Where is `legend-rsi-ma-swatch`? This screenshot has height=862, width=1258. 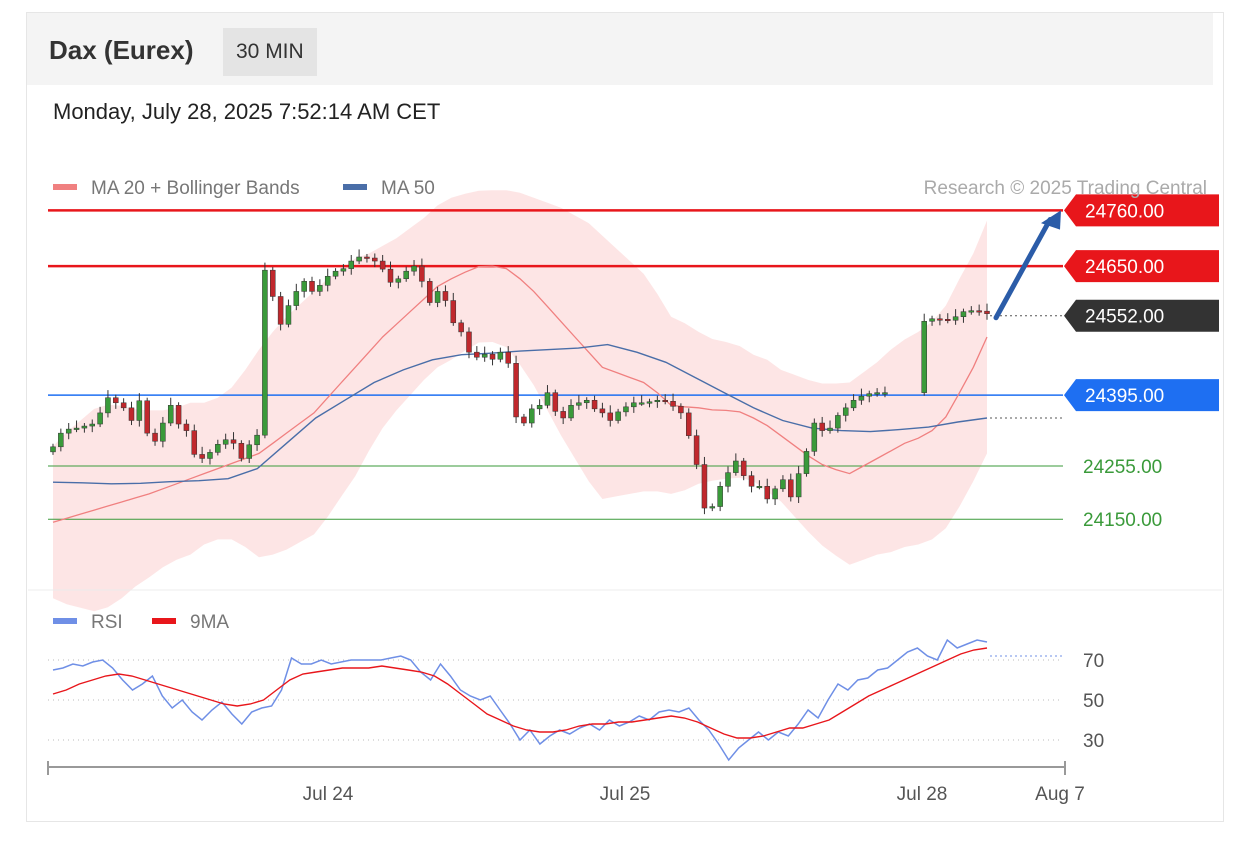
legend-rsi-ma-swatch is located at coordinates (164, 621).